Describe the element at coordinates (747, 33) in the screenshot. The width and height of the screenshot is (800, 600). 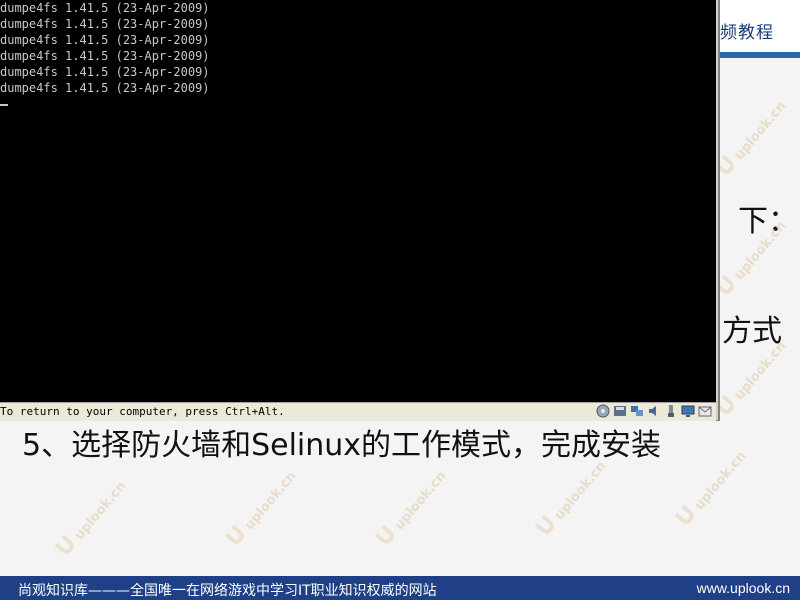
I see `slide-title-fragment: 频教程` at that location.